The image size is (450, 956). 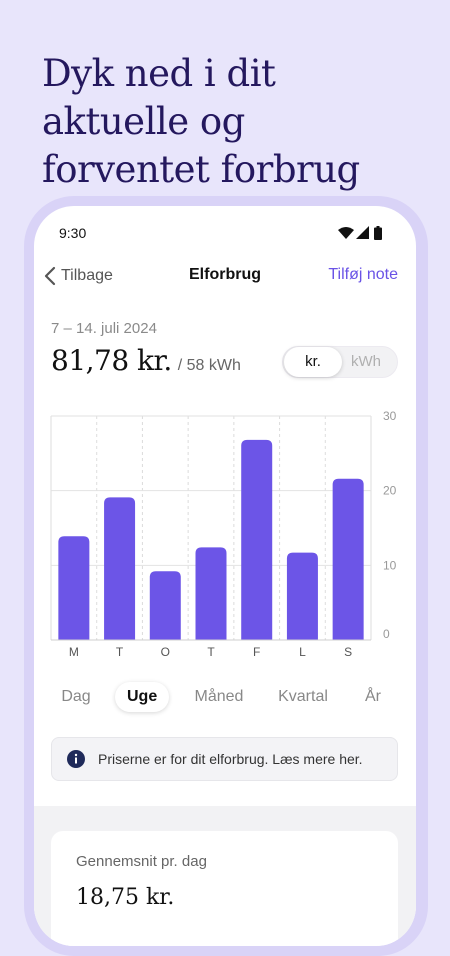 What do you see at coordinates (165, 652) in the screenshot?
I see `x-tick-label: O` at bounding box center [165, 652].